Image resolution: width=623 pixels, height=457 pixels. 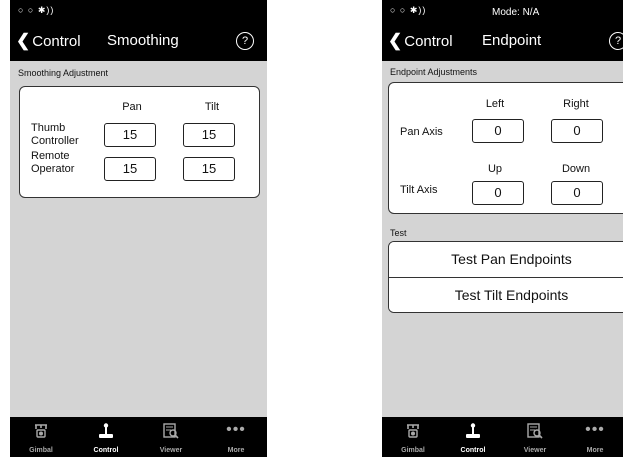 I want to click on remote-tilt-field: 15, so click(x=209, y=169).